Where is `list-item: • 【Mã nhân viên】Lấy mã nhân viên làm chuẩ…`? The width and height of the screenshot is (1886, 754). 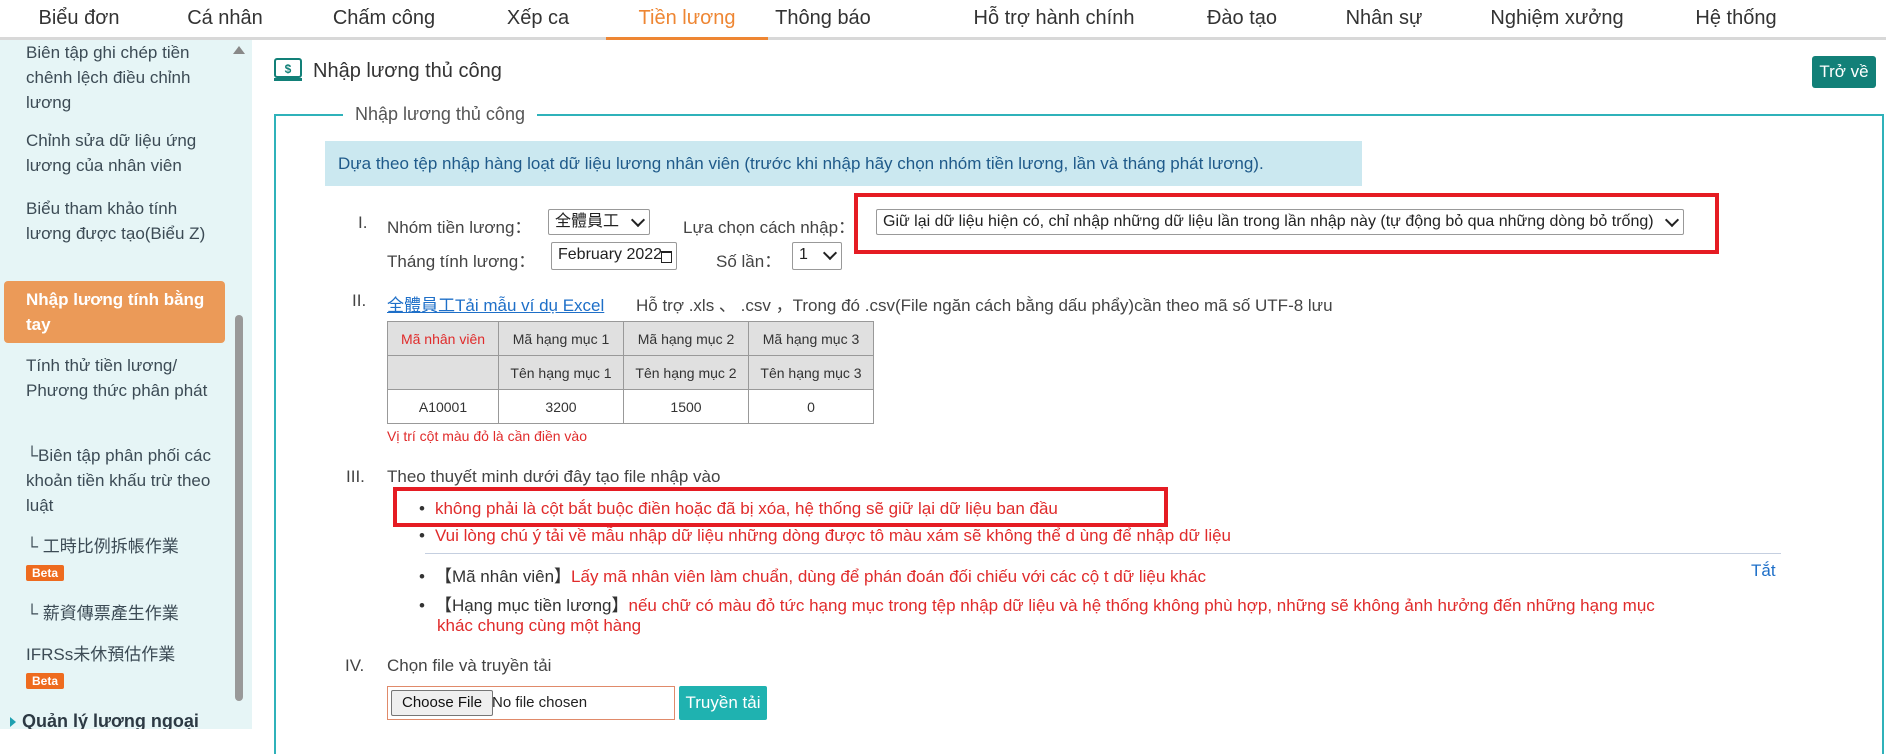 list-item: • 【Mã nhân viên】Lấy mã nhân viên làm chuẩ… is located at coordinates (812, 576).